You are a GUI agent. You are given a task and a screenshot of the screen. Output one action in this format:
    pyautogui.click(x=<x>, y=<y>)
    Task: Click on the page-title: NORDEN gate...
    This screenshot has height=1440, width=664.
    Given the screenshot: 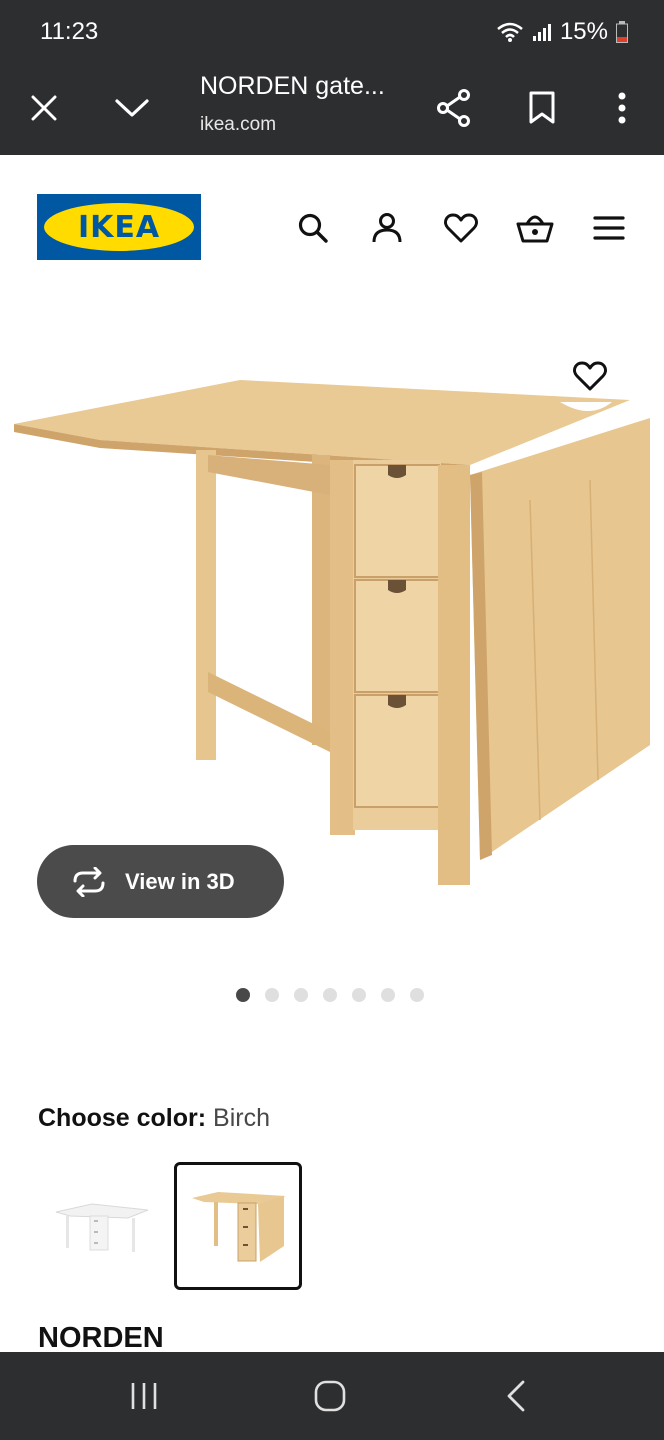 What is the action you would take?
    pyautogui.click(x=292, y=86)
    